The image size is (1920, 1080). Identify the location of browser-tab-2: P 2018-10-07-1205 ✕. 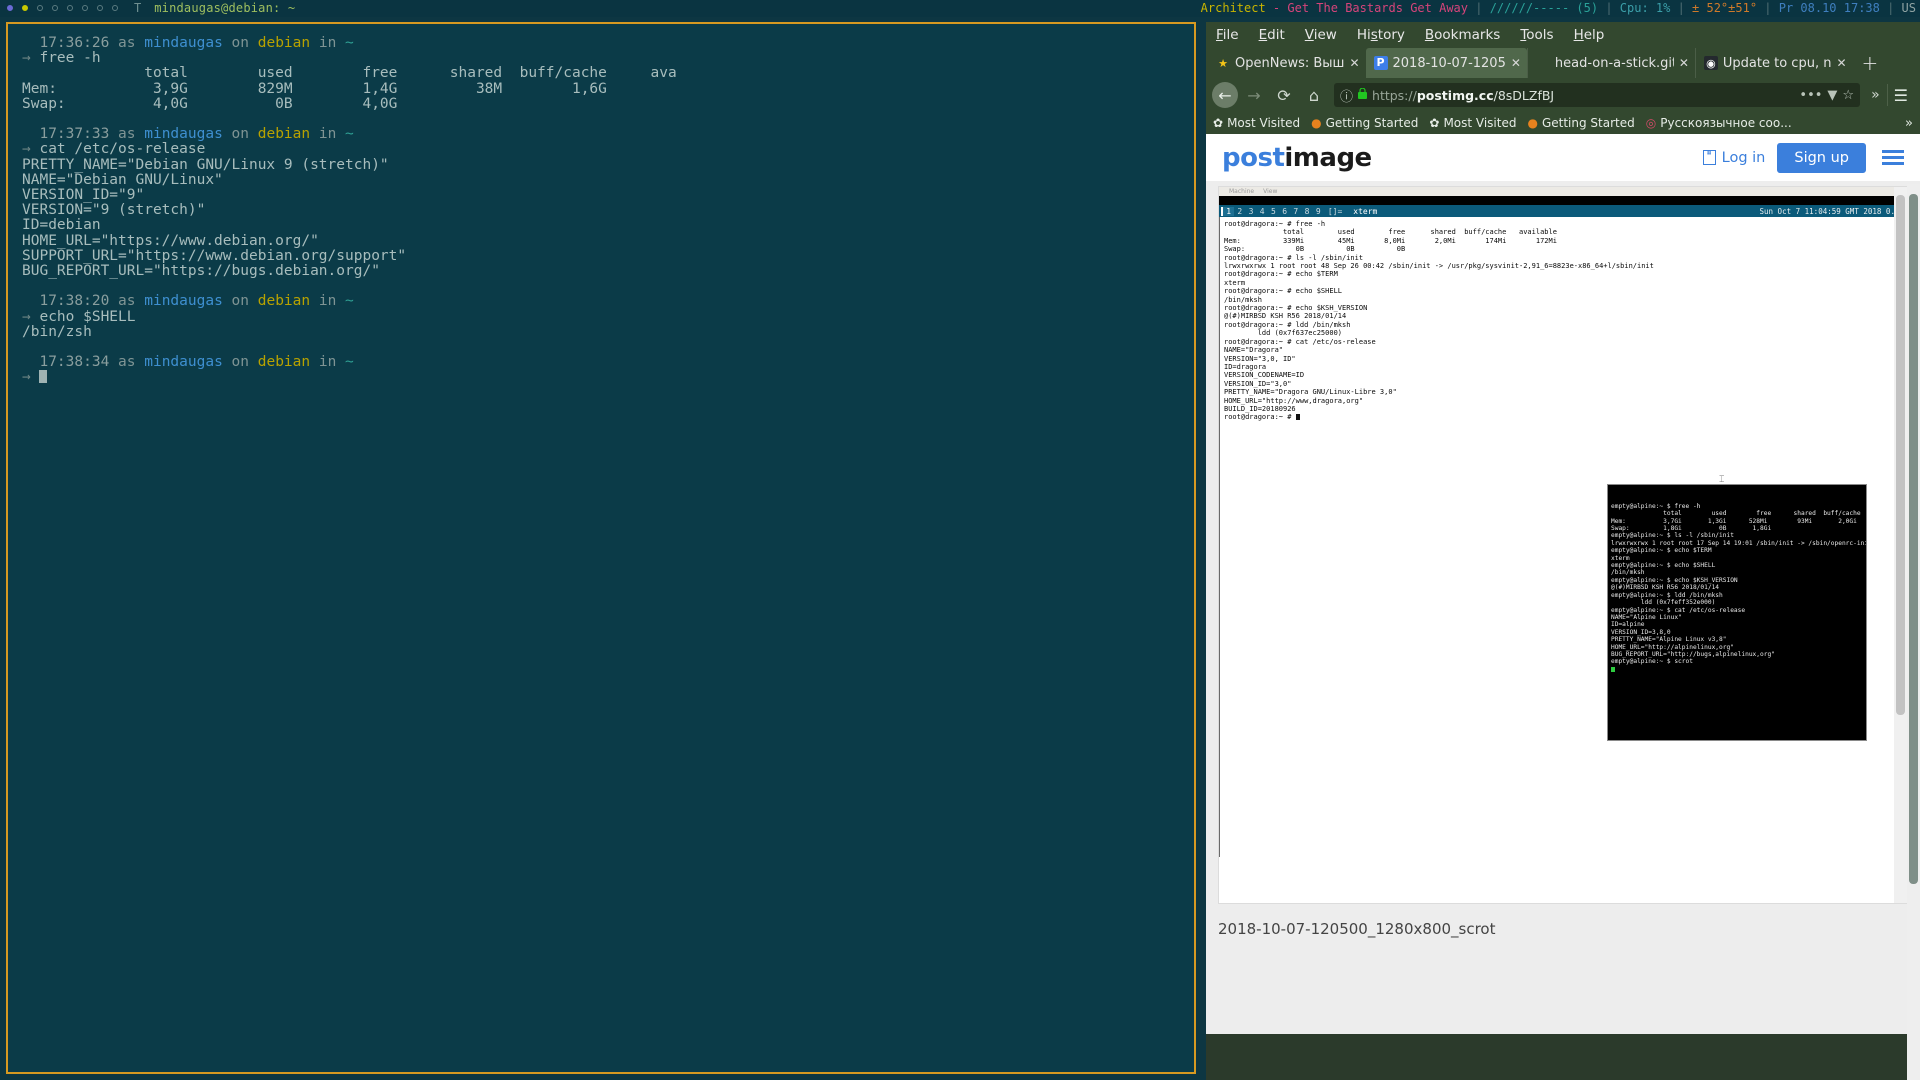
(1446, 63).